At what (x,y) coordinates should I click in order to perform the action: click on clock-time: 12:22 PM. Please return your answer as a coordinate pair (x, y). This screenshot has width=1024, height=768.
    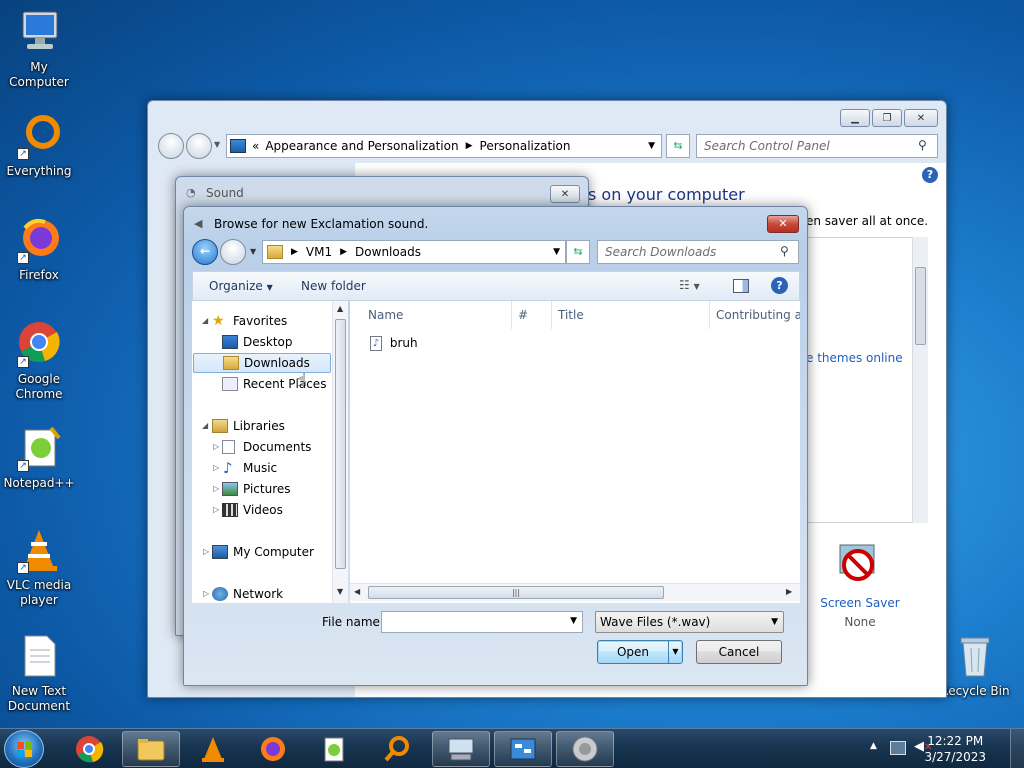
    Looking at the image, I should click on (955, 741).